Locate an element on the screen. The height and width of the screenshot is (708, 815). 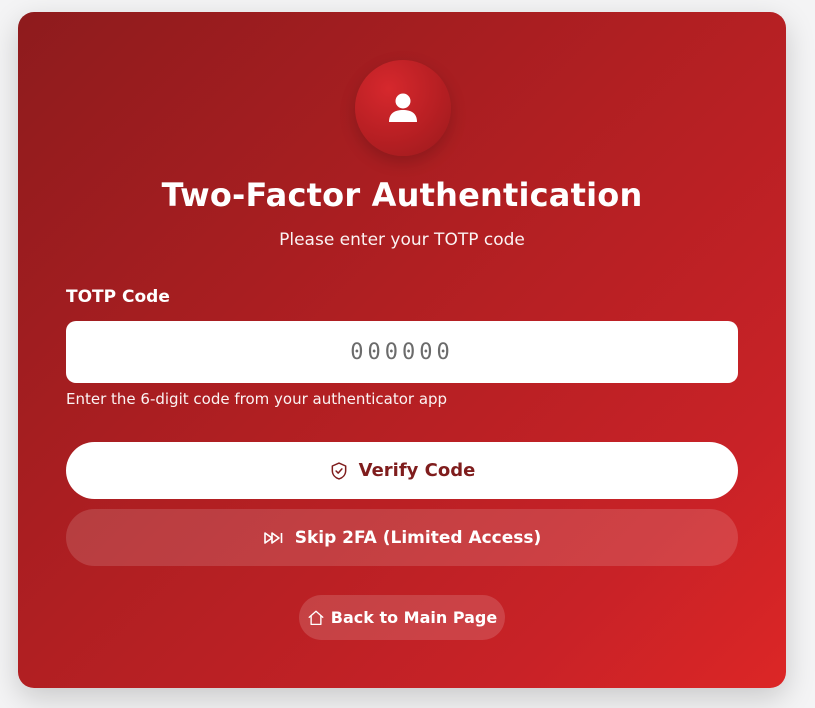
shield-check-icon is located at coordinates (339, 471).